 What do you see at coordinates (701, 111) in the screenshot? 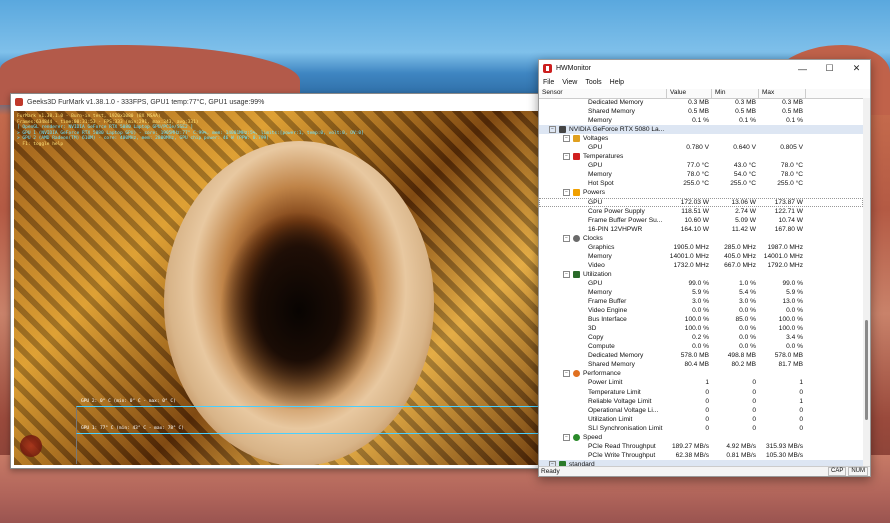
I see `sensor-row: Shared Memory 0.5 MB 0.5 MB 0.5 MB` at bounding box center [701, 111].